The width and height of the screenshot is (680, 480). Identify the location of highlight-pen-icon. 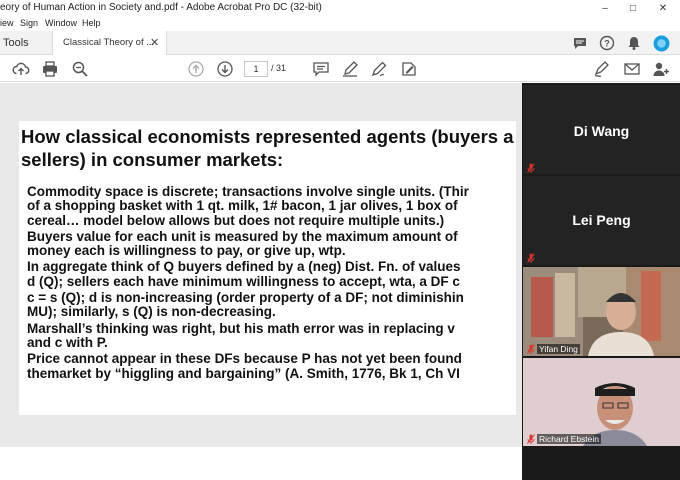
(350, 69).